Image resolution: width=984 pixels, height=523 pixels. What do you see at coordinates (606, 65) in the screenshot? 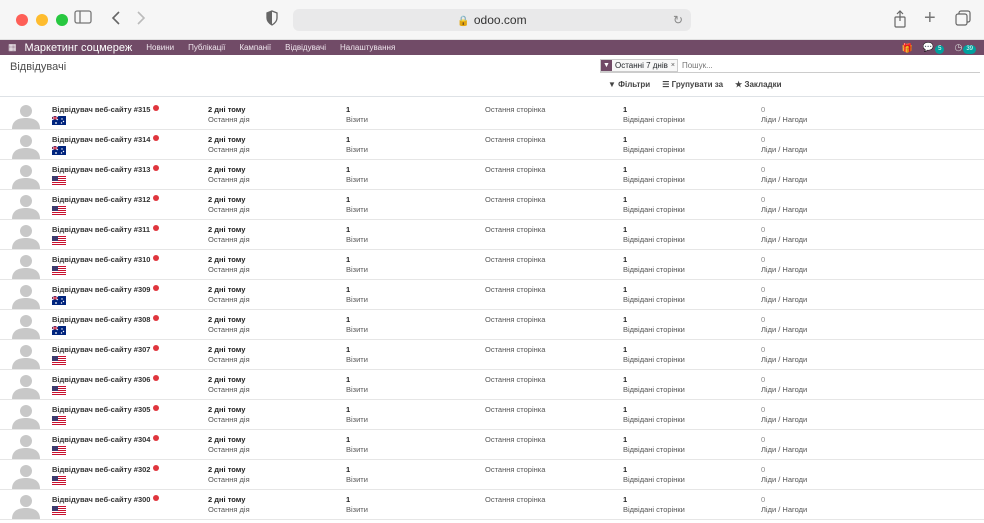
I see `filter-icon: ▼` at bounding box center [606, 65].